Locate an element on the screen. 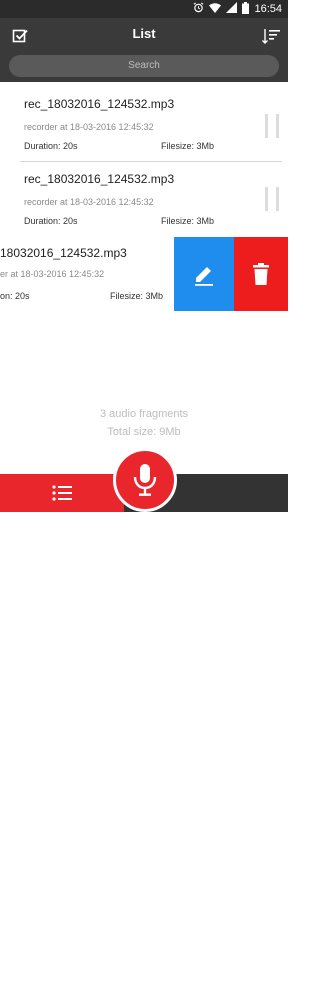 The height and width of the screenshot is (982, 320). signal-icon is located at coordinates (232, 9).